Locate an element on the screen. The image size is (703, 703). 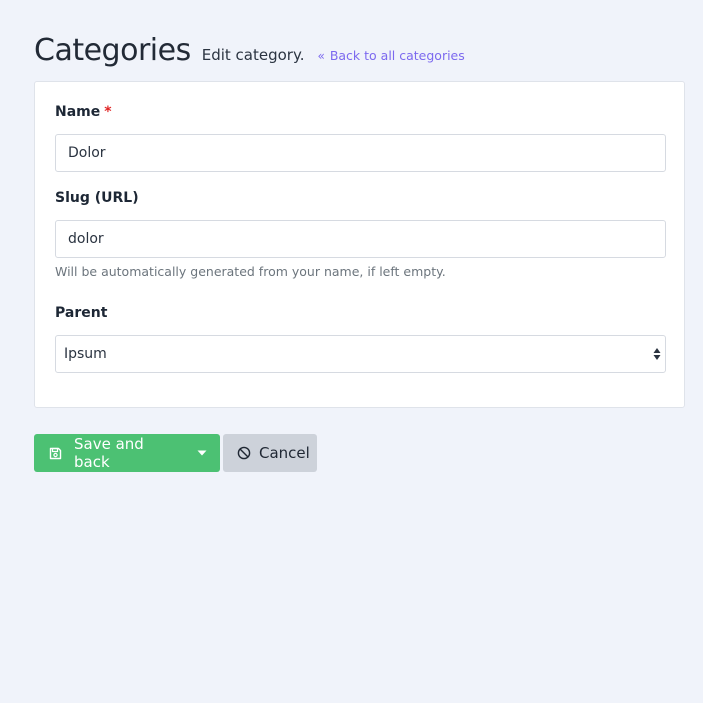
form-actions: Save and back Cancel is located at coordinates (175, 453).